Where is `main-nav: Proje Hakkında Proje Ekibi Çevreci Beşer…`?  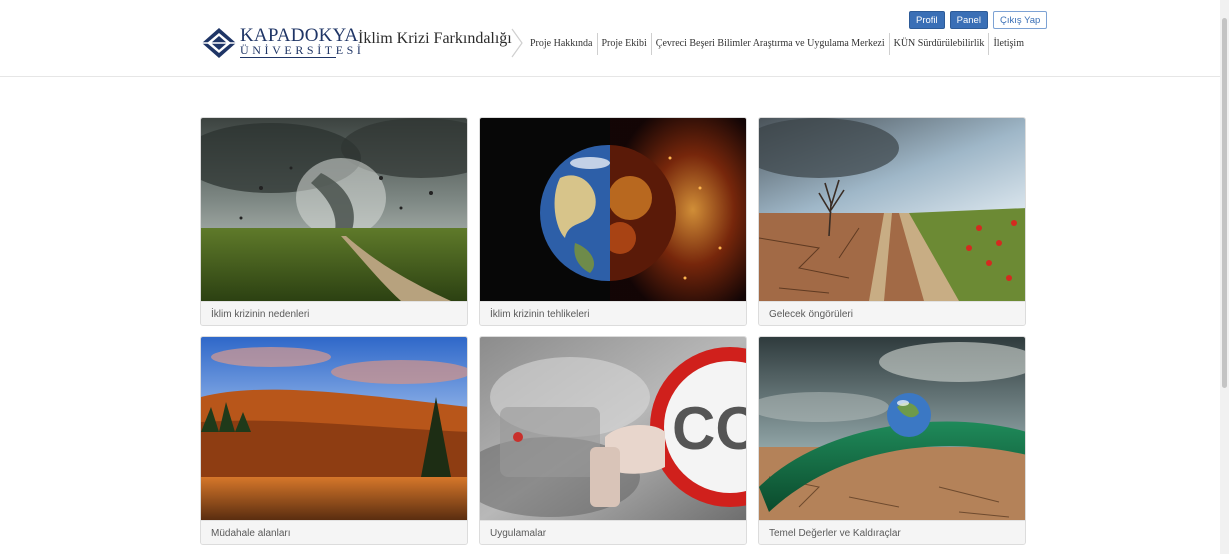
main-nav: Proje Hakkında Proje Ekibi Çevreci Beşer… is located at coordinates (777, 44).